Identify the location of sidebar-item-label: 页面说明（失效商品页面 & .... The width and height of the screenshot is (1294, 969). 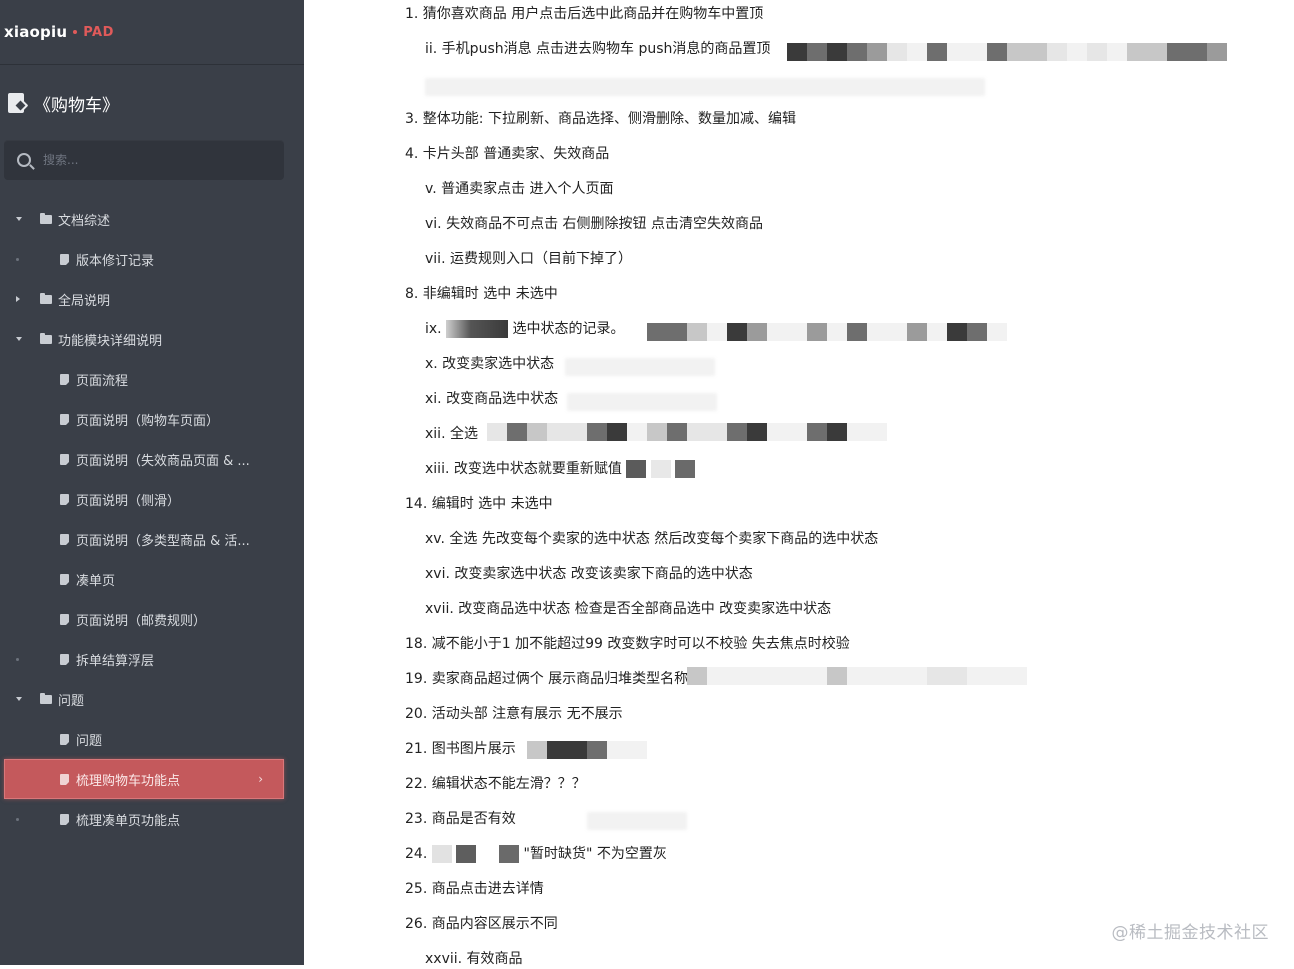
(163, 461).